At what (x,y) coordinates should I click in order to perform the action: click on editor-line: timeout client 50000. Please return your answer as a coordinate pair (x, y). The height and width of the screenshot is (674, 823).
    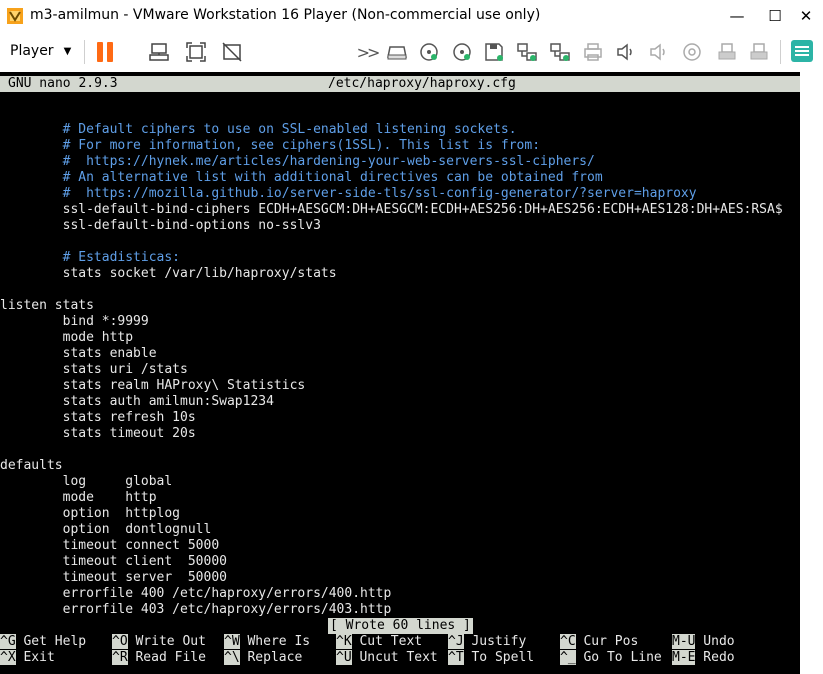
    Looking at the image, I should click on (113, 561).